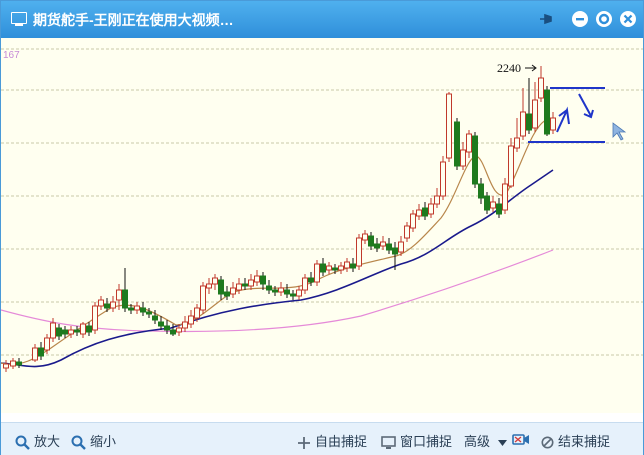 The height and width of the screenshot is (455, 644). What do you see at coordinates (426, 441) in the screenshot?
I see `window-capture-label: 窗口捕捉` at bounding box center [426, 441].